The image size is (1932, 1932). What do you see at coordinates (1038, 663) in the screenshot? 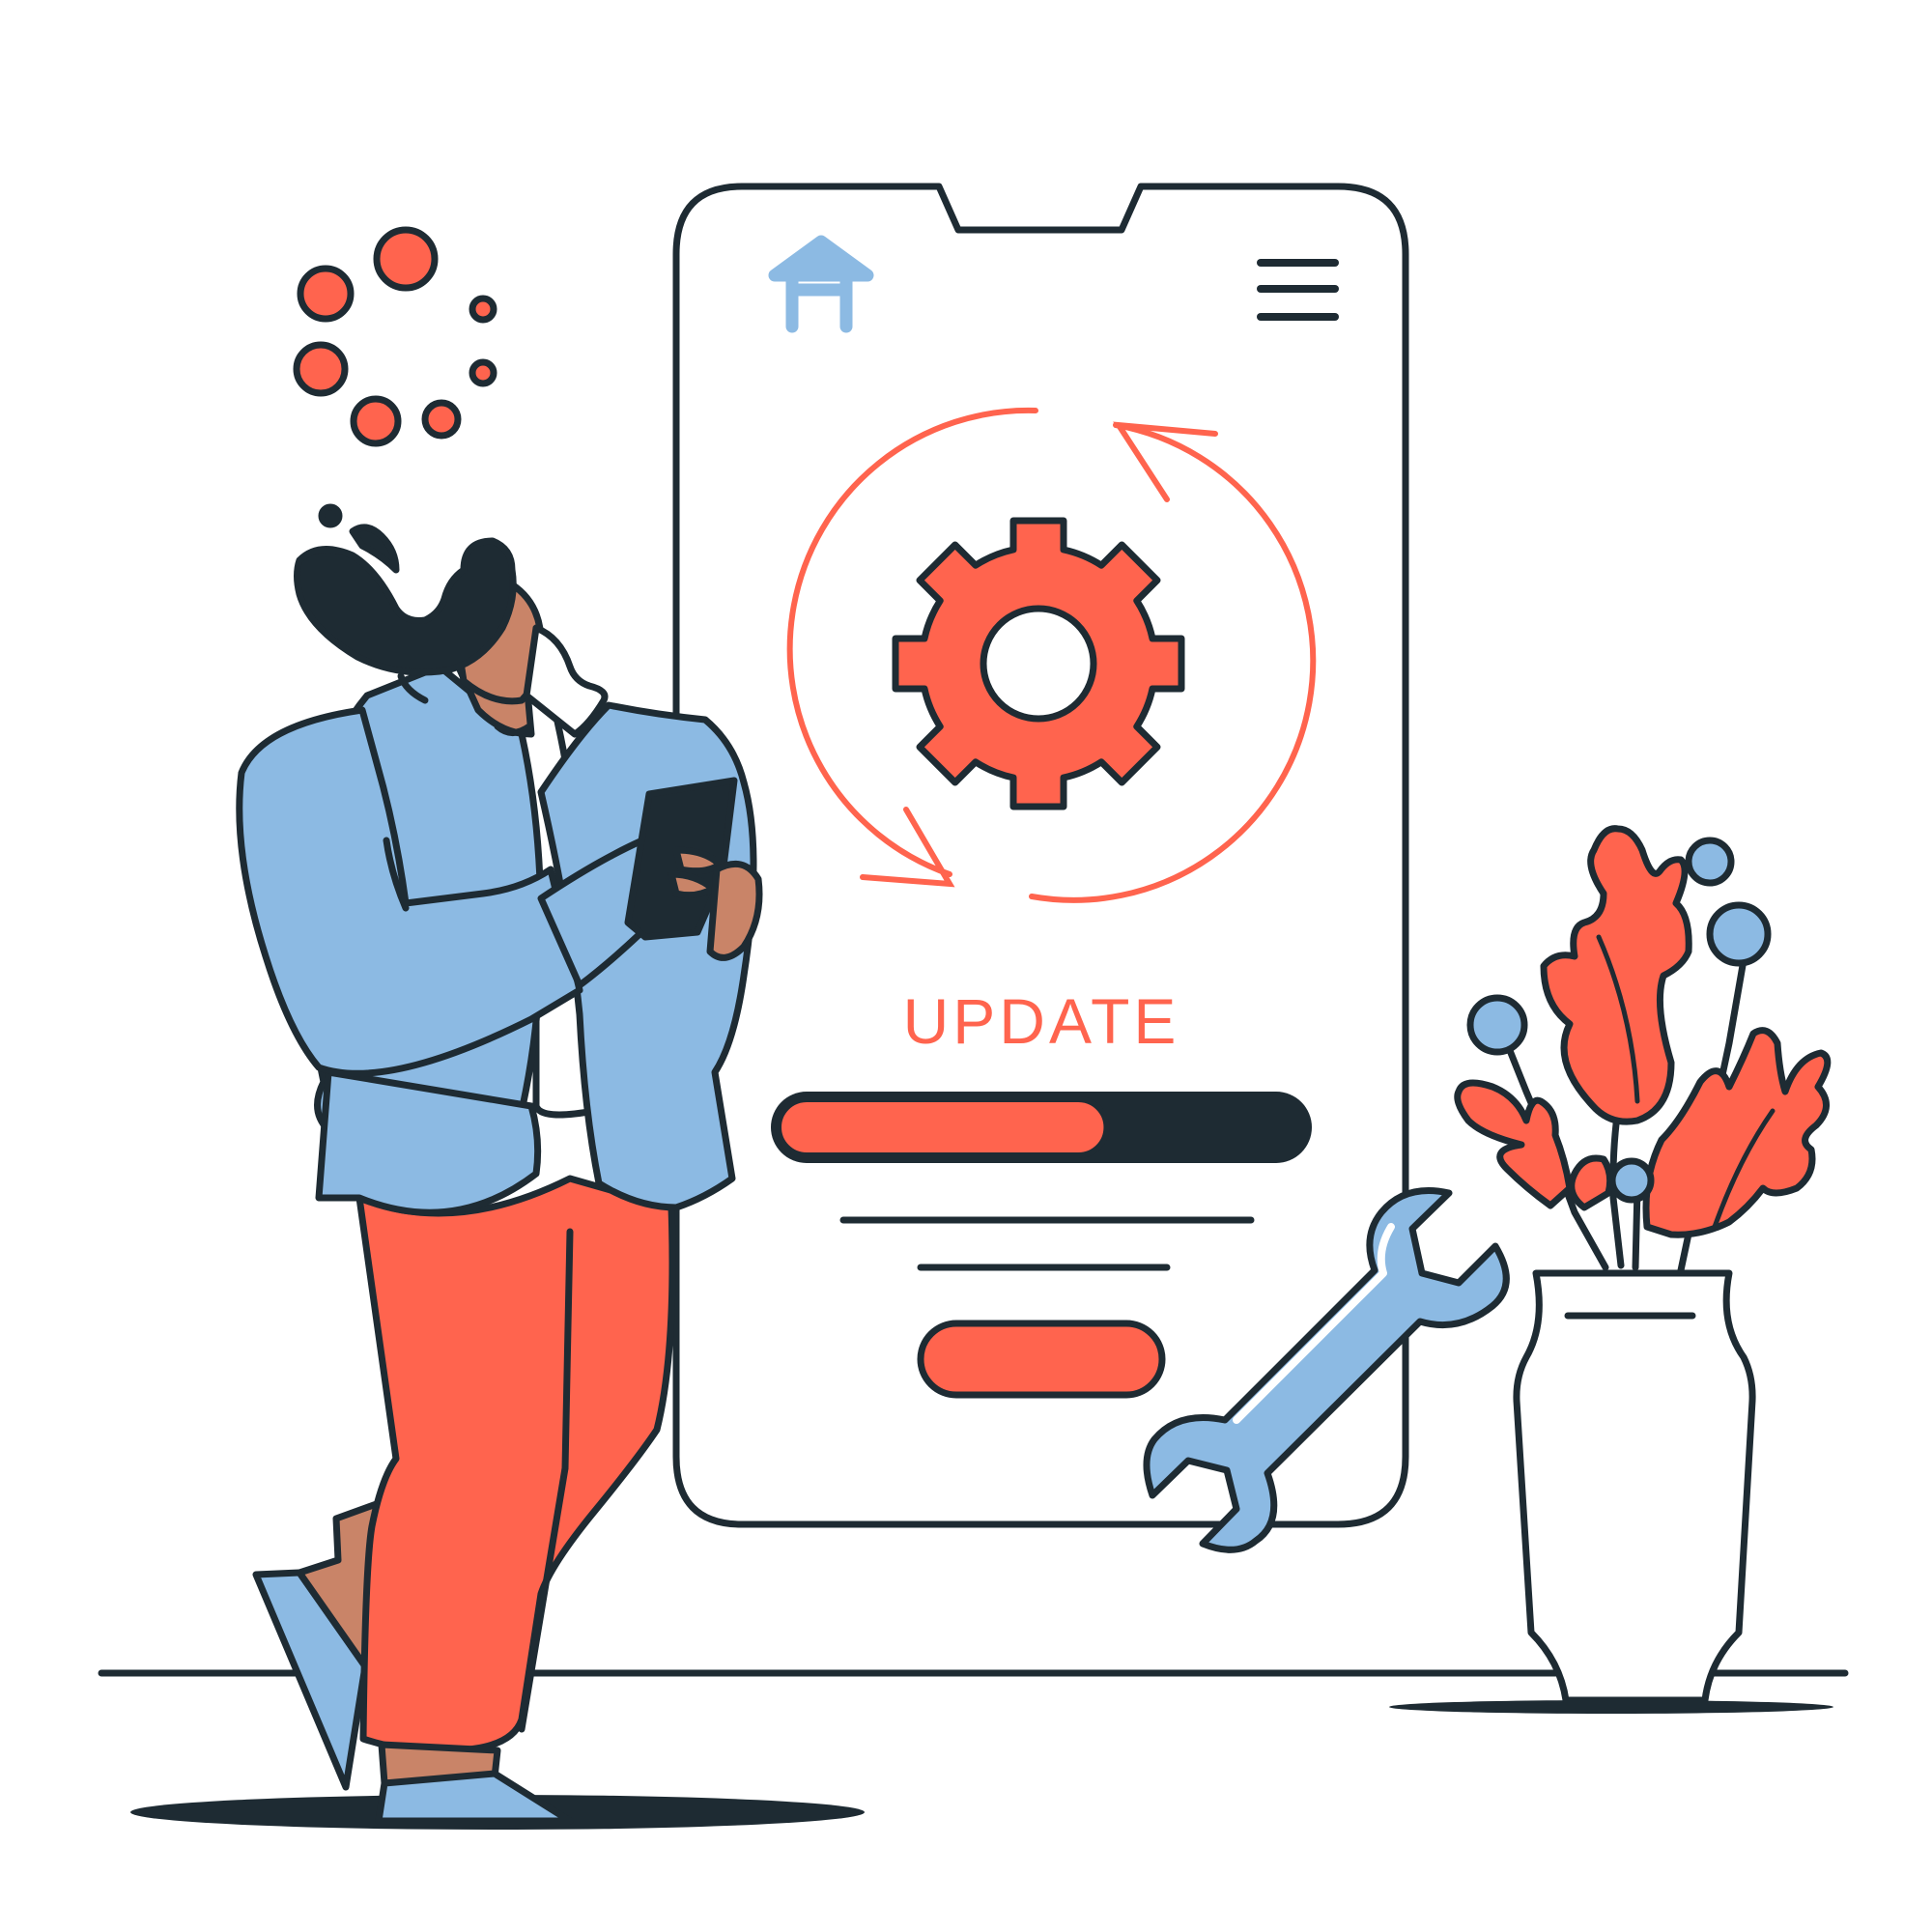
I see `gear-icon` at bounding box center [1038, 663].